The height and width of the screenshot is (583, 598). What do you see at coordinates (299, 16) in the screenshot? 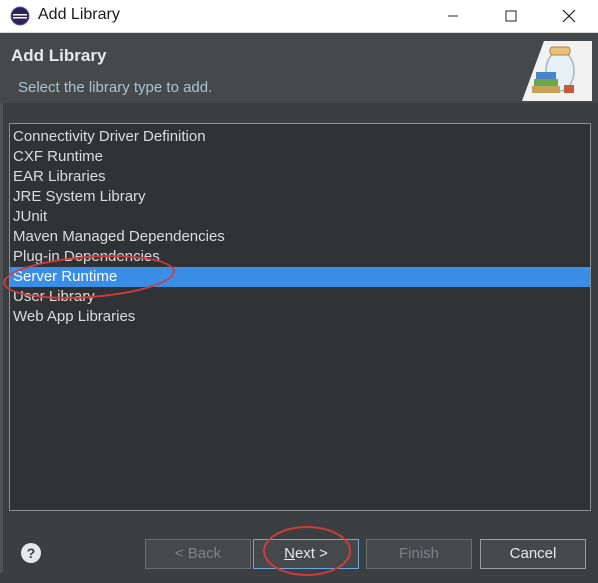
I see `window-titlebar: Add Library` at bounding box center [299, 16].